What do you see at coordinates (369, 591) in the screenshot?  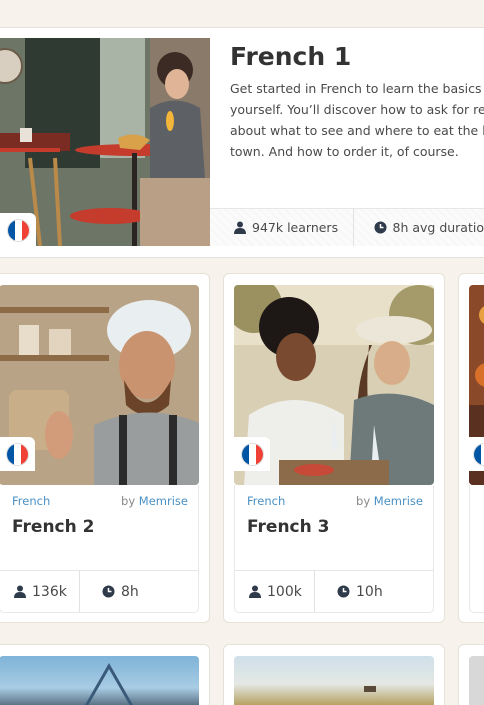 I see `duration-value: 10h` at bounding box center [369, 591].